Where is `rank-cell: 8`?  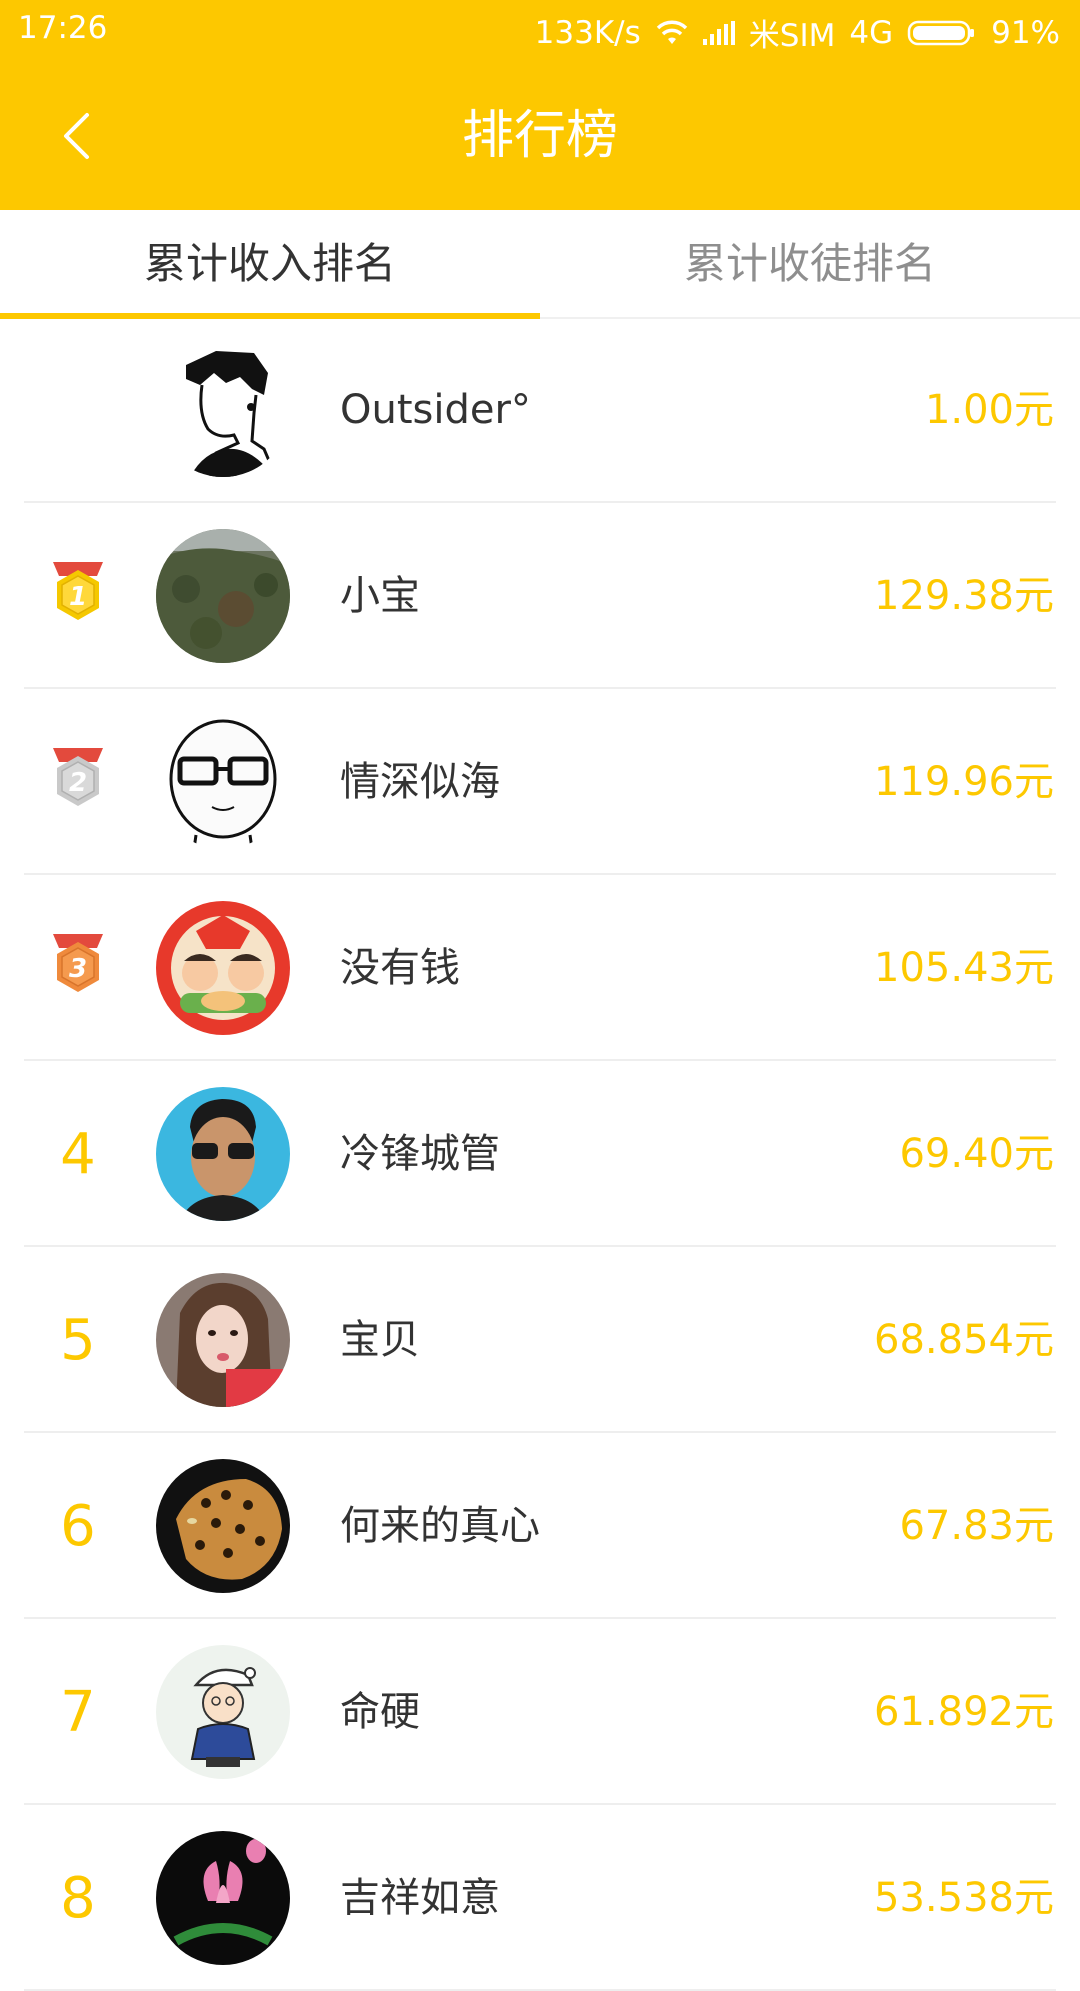
rank-cell: 8 is located at coordinates (78, 1898).